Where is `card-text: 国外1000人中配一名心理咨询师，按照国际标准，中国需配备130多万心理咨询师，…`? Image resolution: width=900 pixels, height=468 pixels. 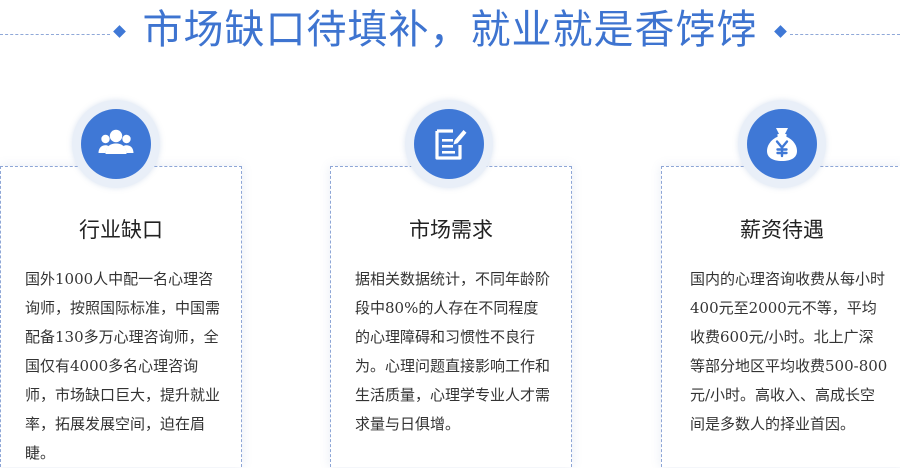 card-text: 国外1000人中配一名心理咨询师，按照国际标准，中国需配备130多万心理咨询师，… is located at coordinates (123, 366).